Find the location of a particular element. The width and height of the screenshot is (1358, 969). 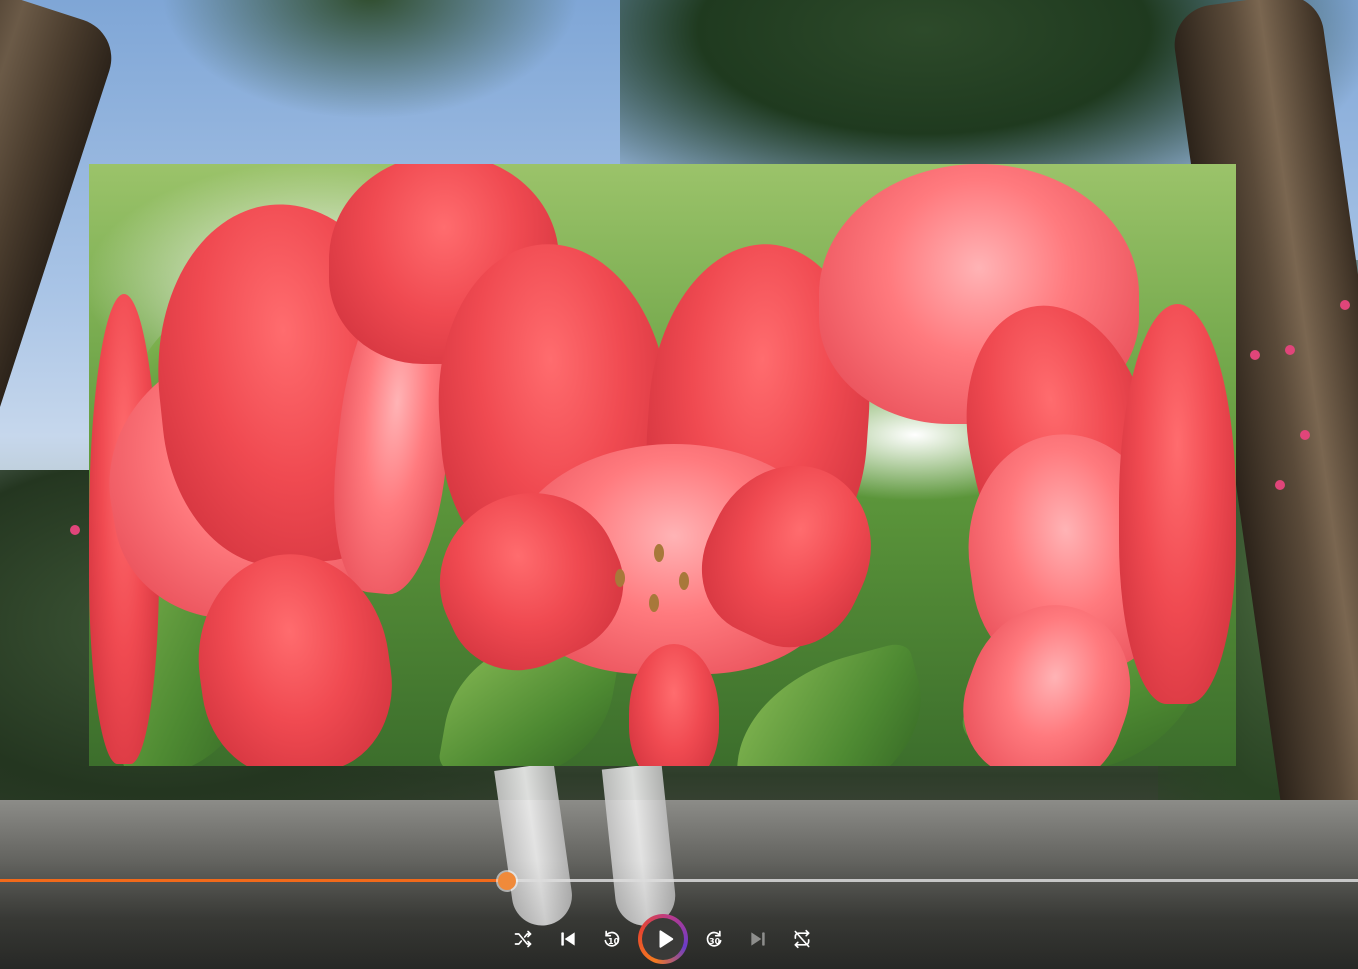

rewind-button: 10 is located at coordinates (612, 939).